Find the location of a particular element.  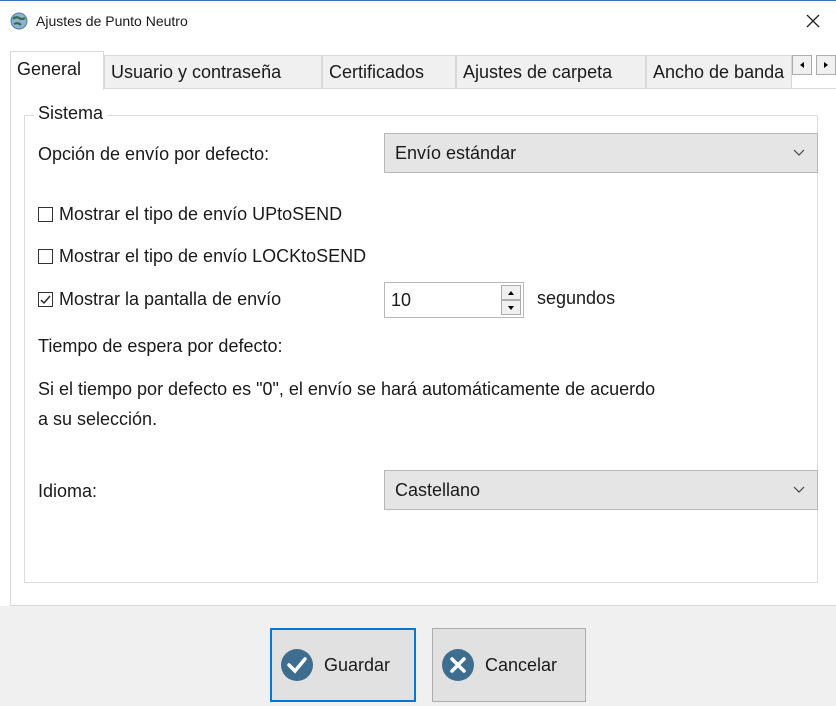

spinner-value: 10 is located at coordinates (401, 300).